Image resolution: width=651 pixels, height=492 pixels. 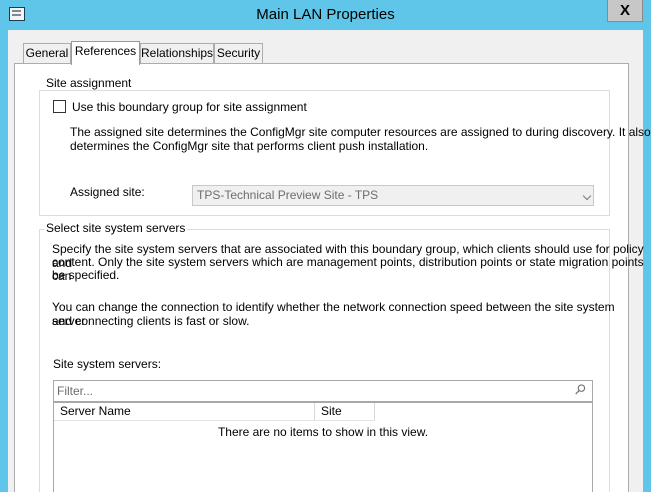 I want to click on empty-list-message: There are no items to show in this view., so click(x=323, y=432).